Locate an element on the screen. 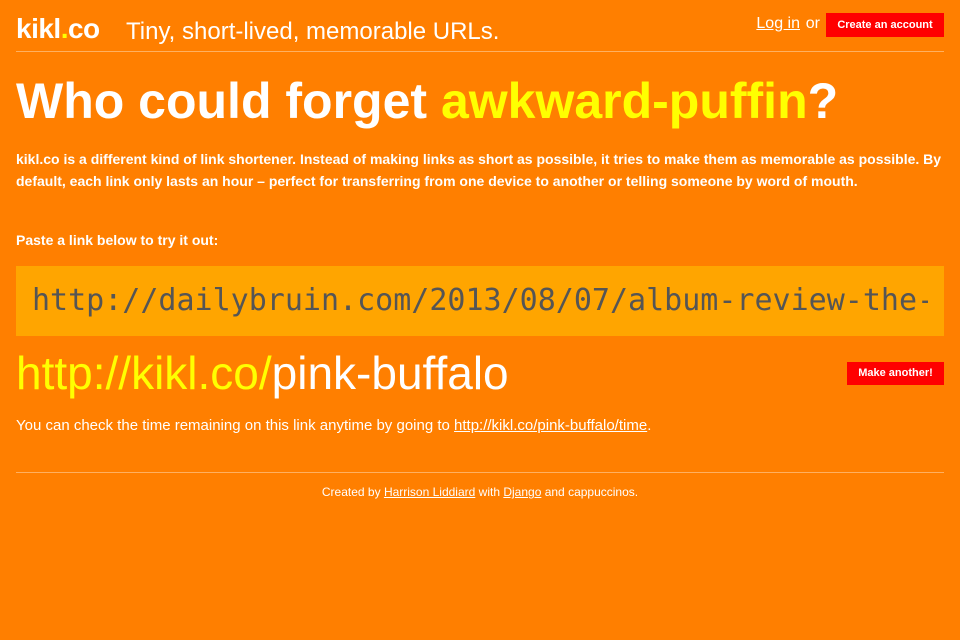 This screenshot has height=640, width=960. login-link: Log in is located at coordinates (778, 24).